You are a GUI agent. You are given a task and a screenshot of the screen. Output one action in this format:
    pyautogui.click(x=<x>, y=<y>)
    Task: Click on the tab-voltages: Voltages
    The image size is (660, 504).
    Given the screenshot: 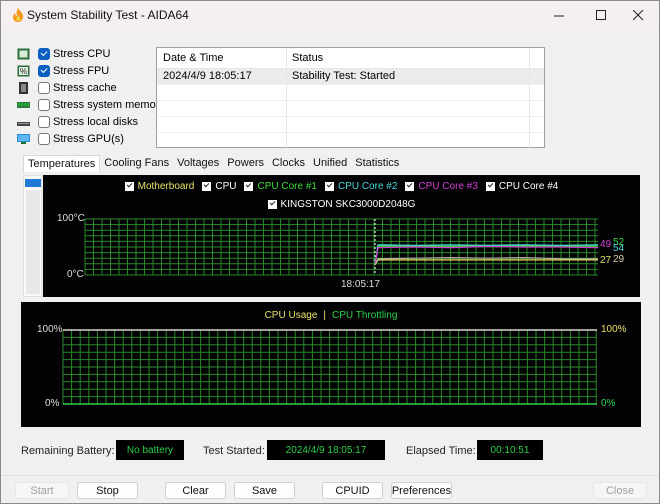 What is the action you would take?
    pyautogui.click(x=198, y=163)
    